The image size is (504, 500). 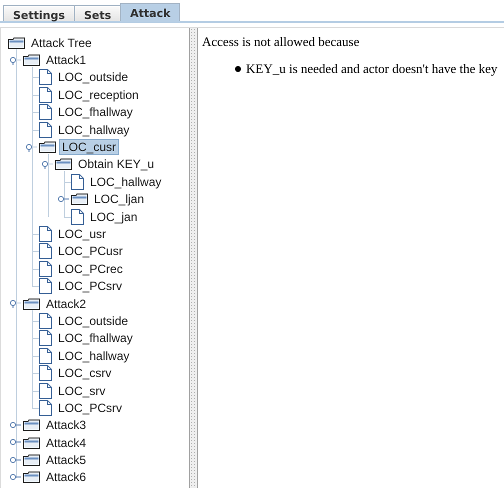 I want to click on tree-node-label: LOC_cusr, so click(x=89, y=147).